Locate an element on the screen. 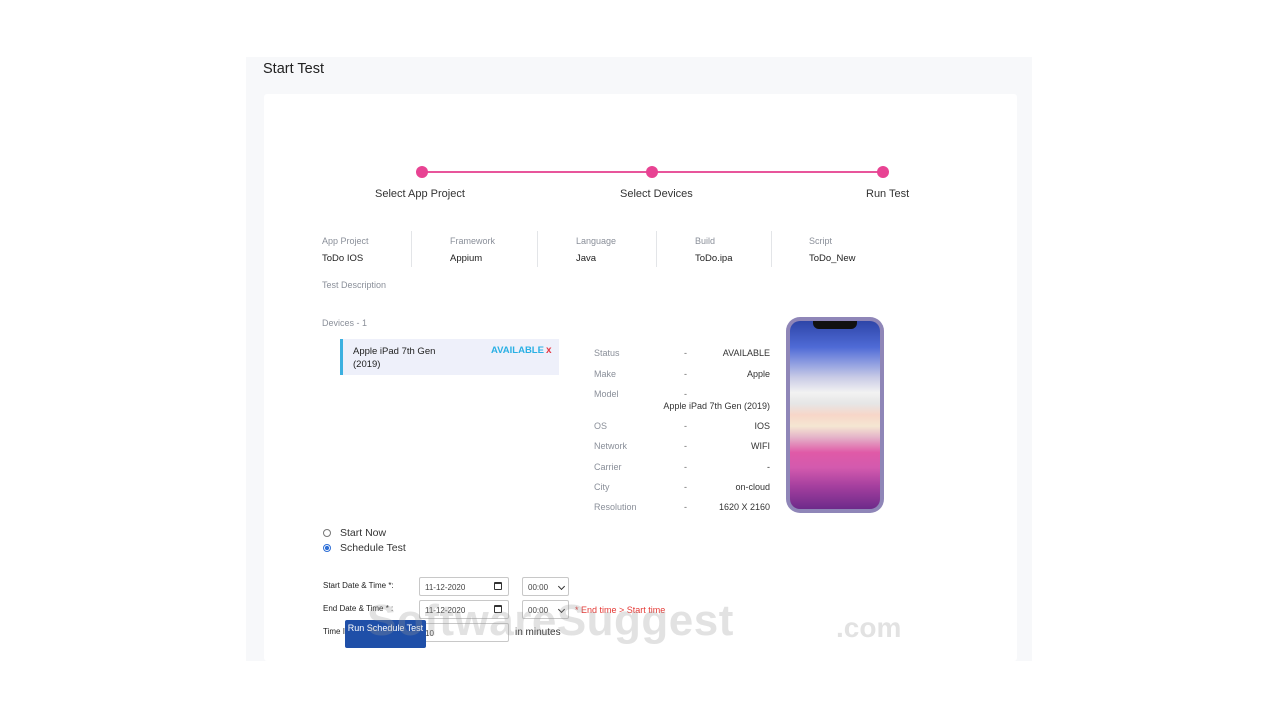 The height and width of the screenshot is (720, 1280). device-notch is located at coordinates (835, 325).